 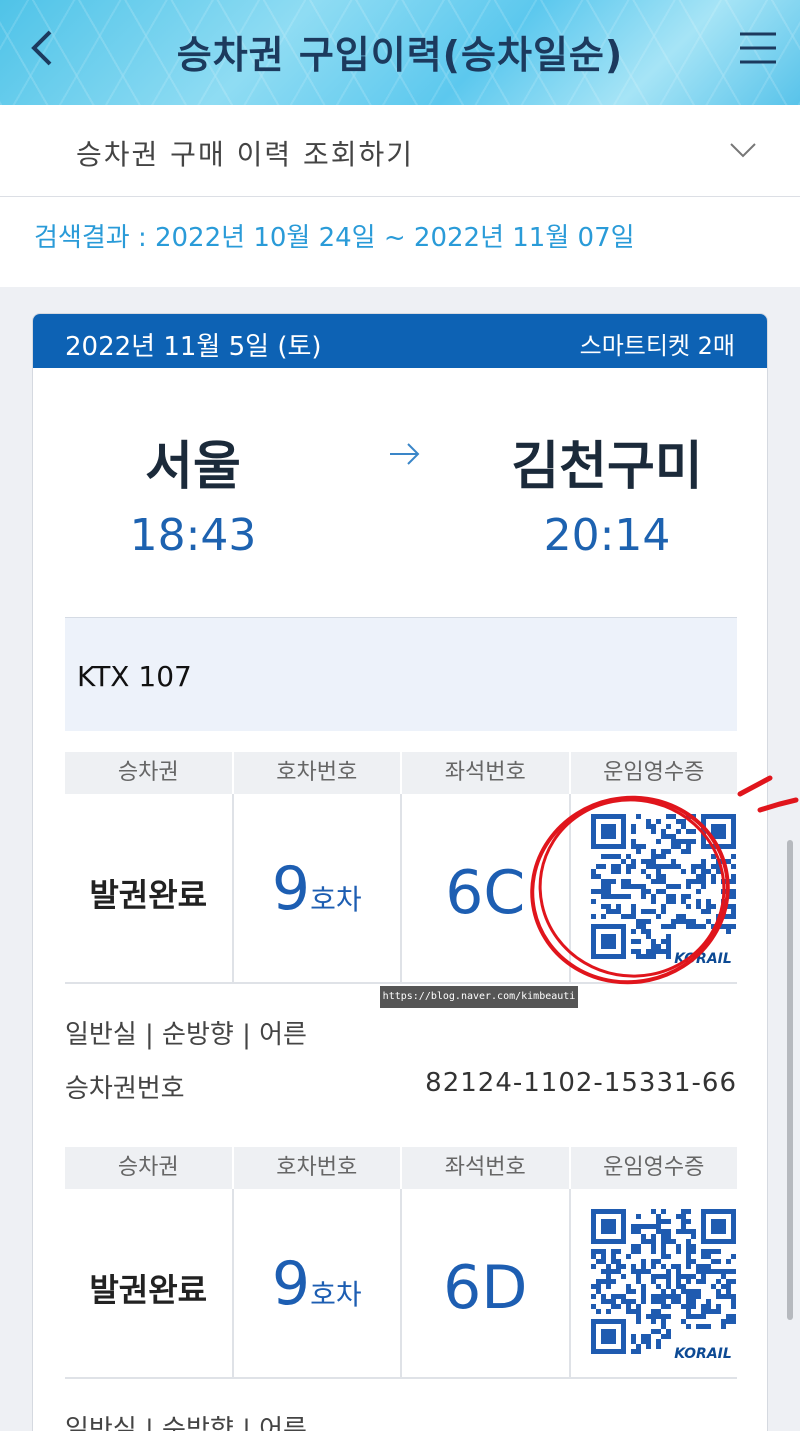 I want to click on seat-number: 6D, so click(x=485, y=1288).